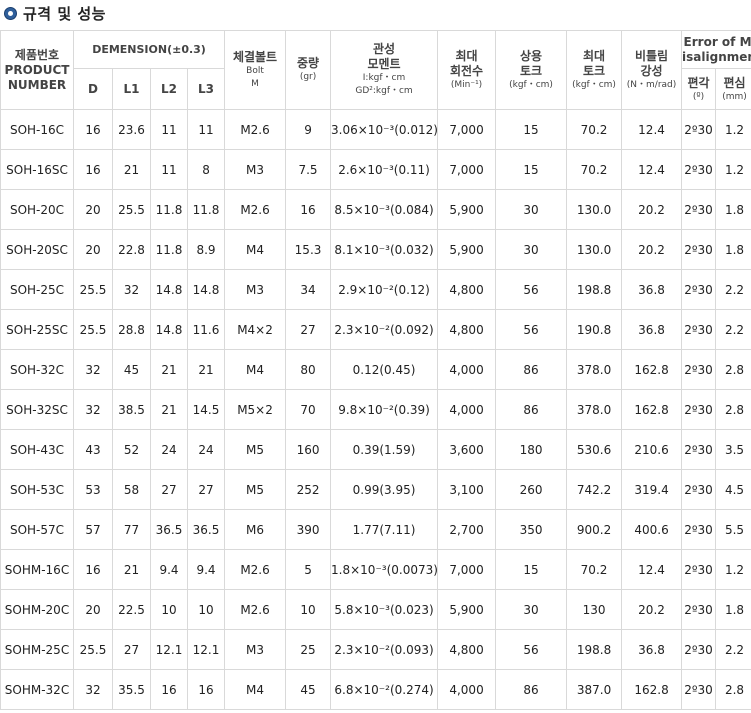  Describe the element at coordinates (384, 78) in the screenshot. I see `header-inertia-unit1: I:kgf・cm` at that location.